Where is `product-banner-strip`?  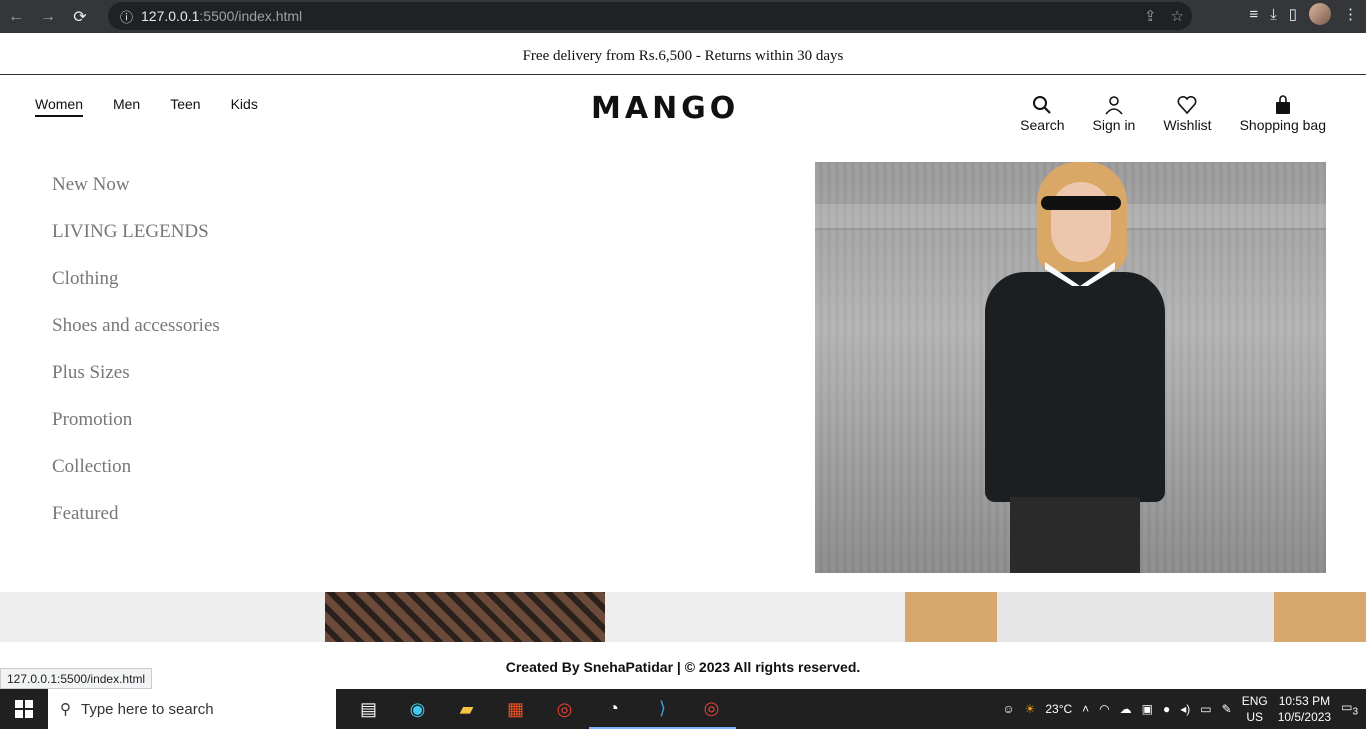
product-banner-strip is located at coordinates (683, 617).